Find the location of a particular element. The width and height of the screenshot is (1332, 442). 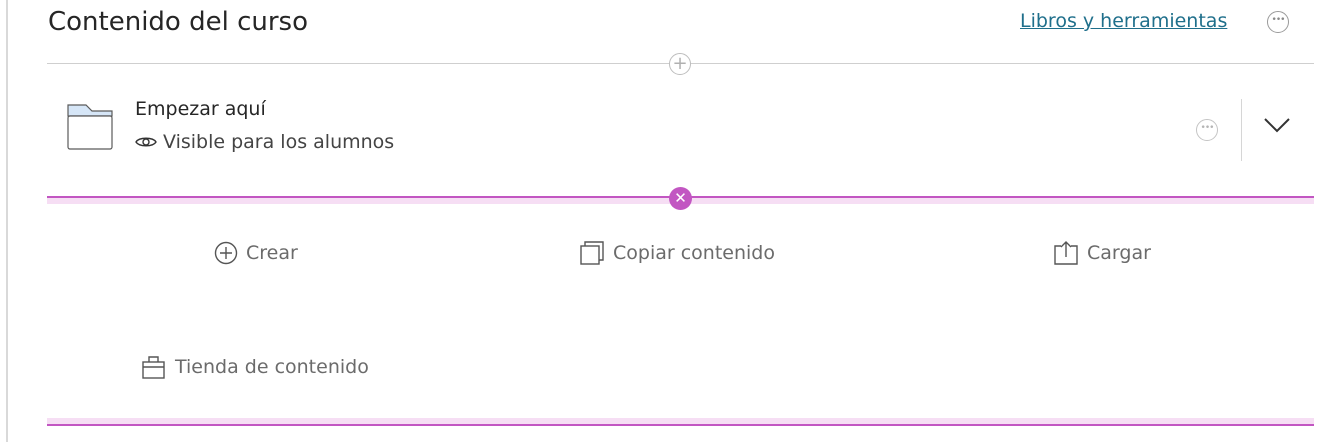

copy-content-button: Copiar contenido is located at coordinates (677, 253).